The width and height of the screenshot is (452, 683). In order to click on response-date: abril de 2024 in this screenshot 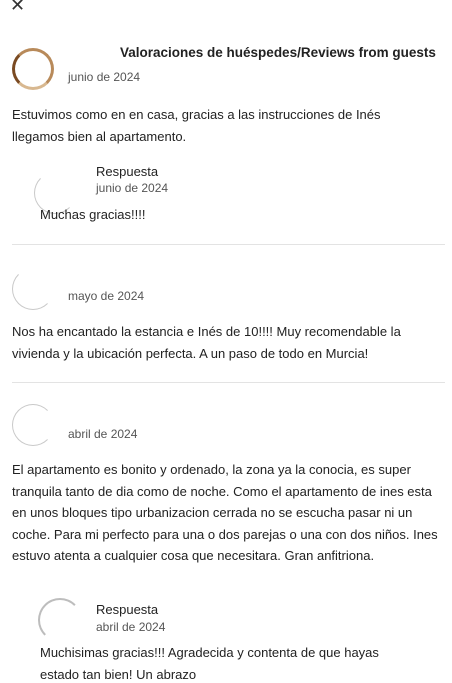, I will do `click(131, 627)`.